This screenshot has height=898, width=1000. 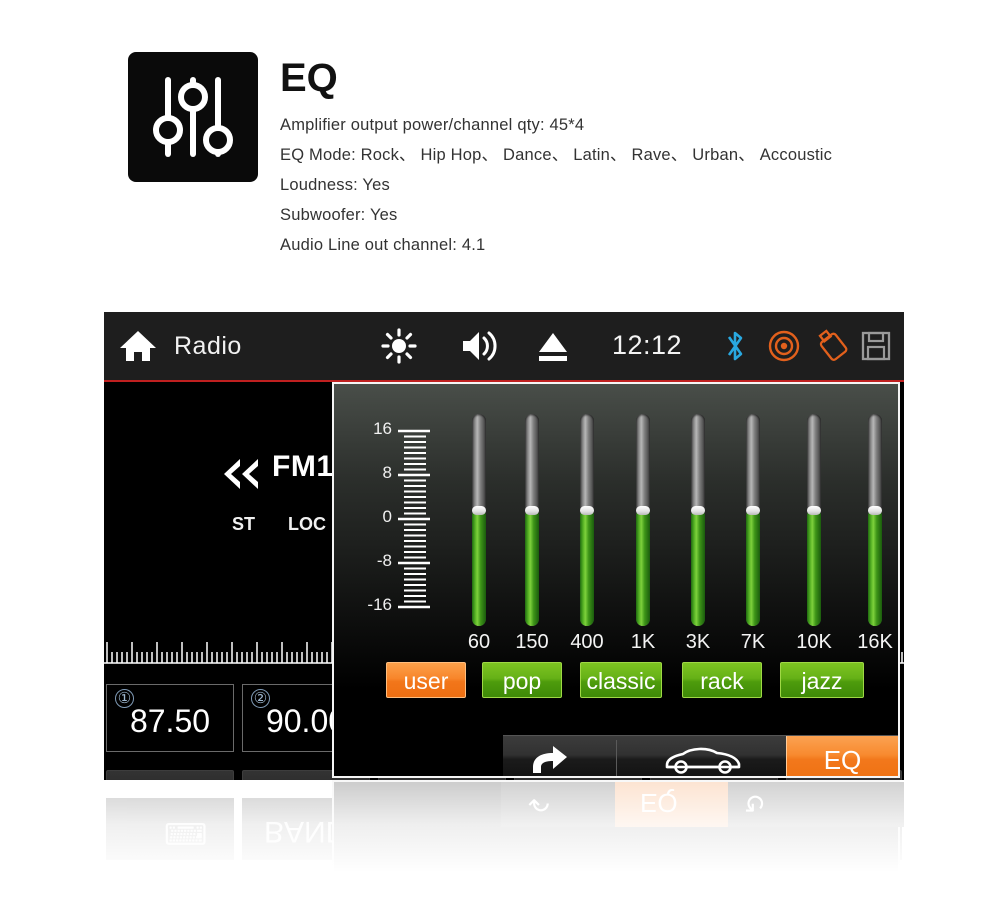 What do you see at coordinates (876, 346) in the screenshot?
I see `sd-card-icon` at bounding box center [876, 346].